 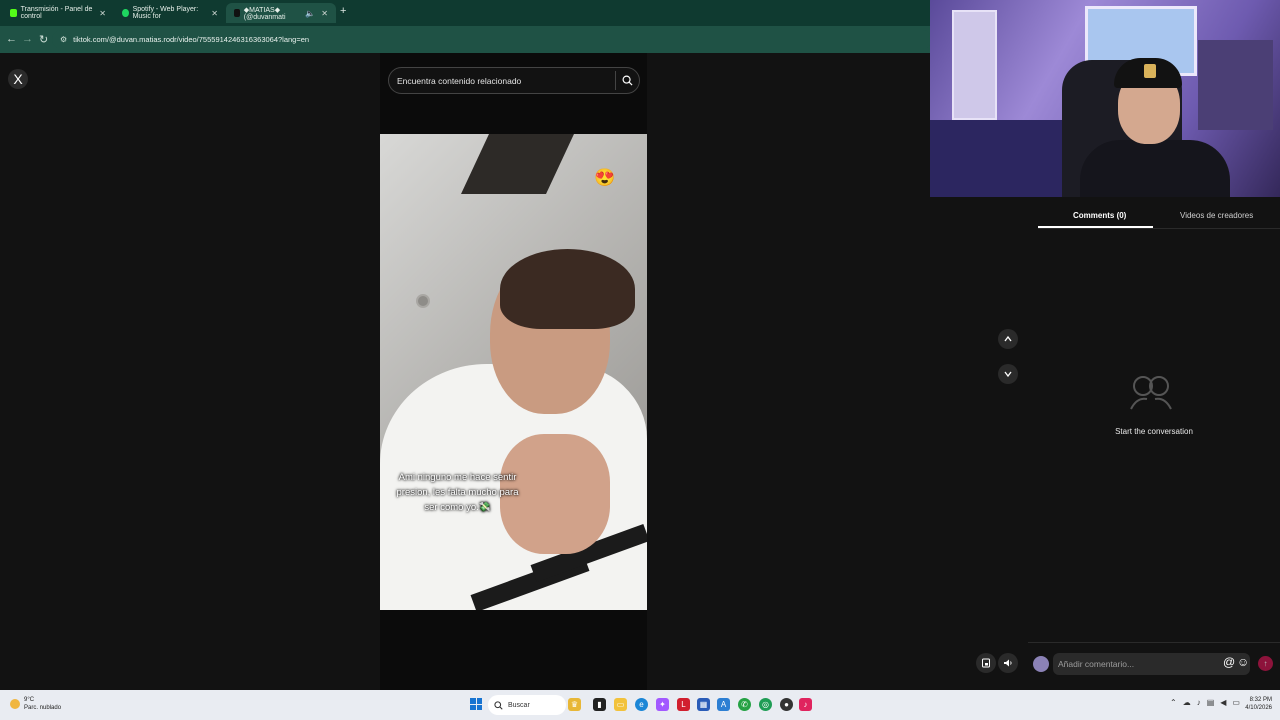 I want to click on sun-cloud-icon, so click(x=15, y=704).